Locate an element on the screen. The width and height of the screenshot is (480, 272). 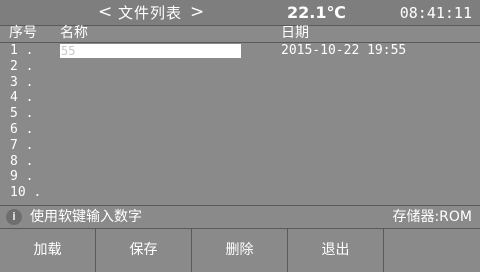
empty-softkey is located at coordinates (432, 250).